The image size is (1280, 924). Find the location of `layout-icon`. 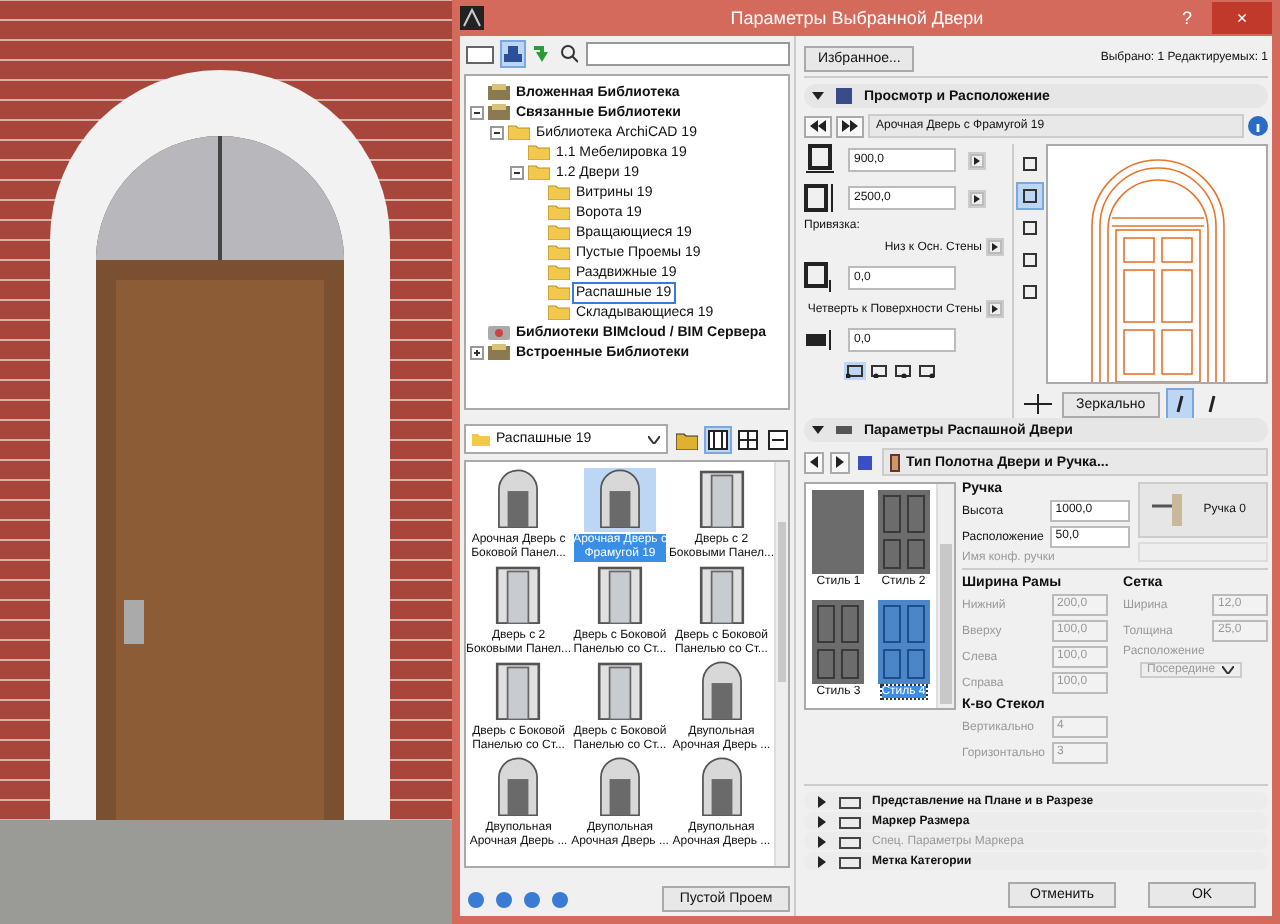

layout-icon is located at coordinates (480, 54).